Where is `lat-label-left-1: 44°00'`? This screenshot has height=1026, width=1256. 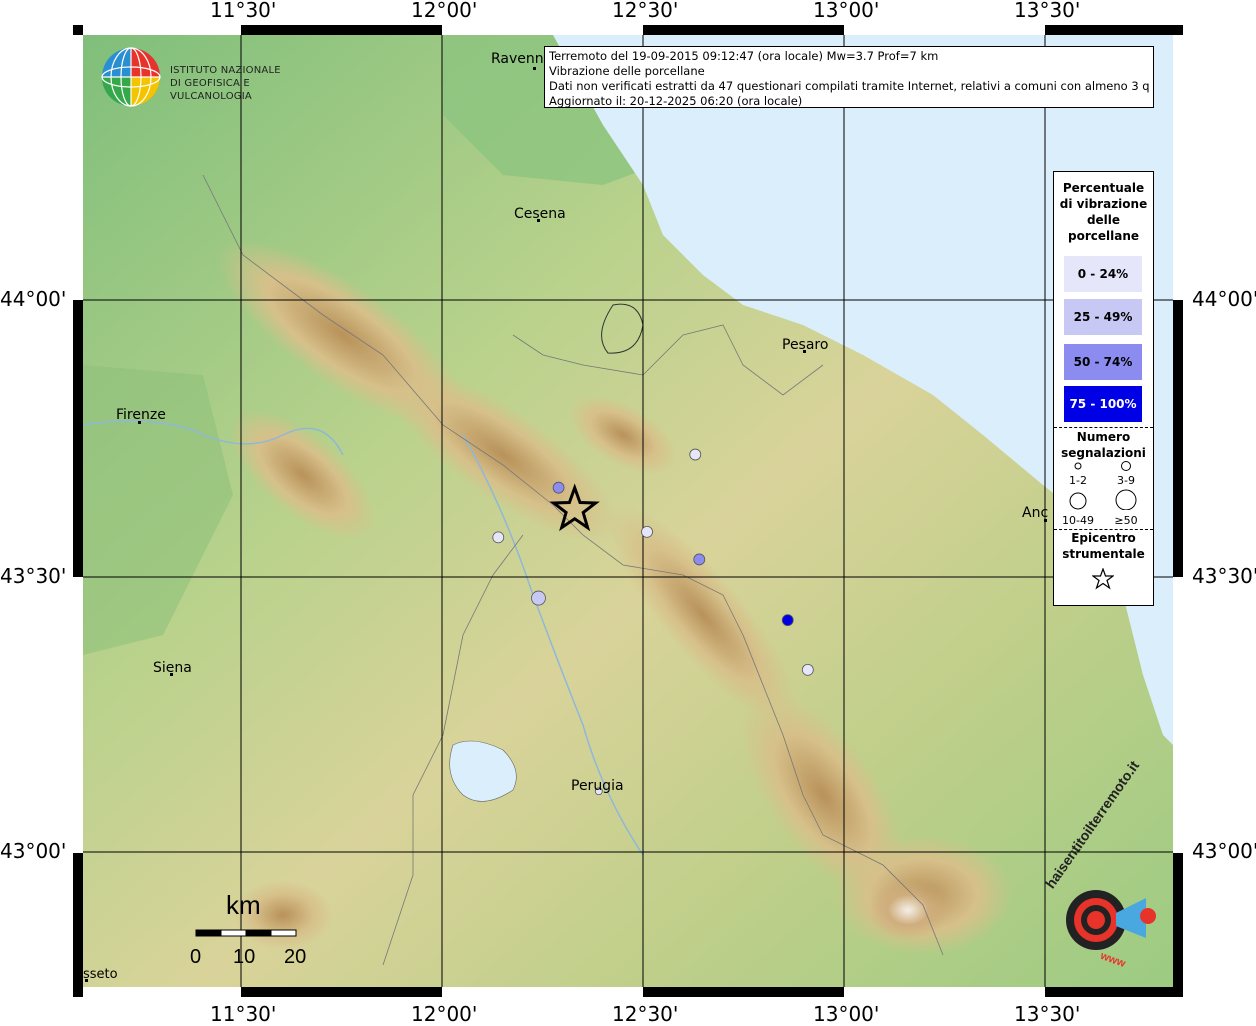 lat-label-left-1: 44°00' is located at coordinates (33, 299).